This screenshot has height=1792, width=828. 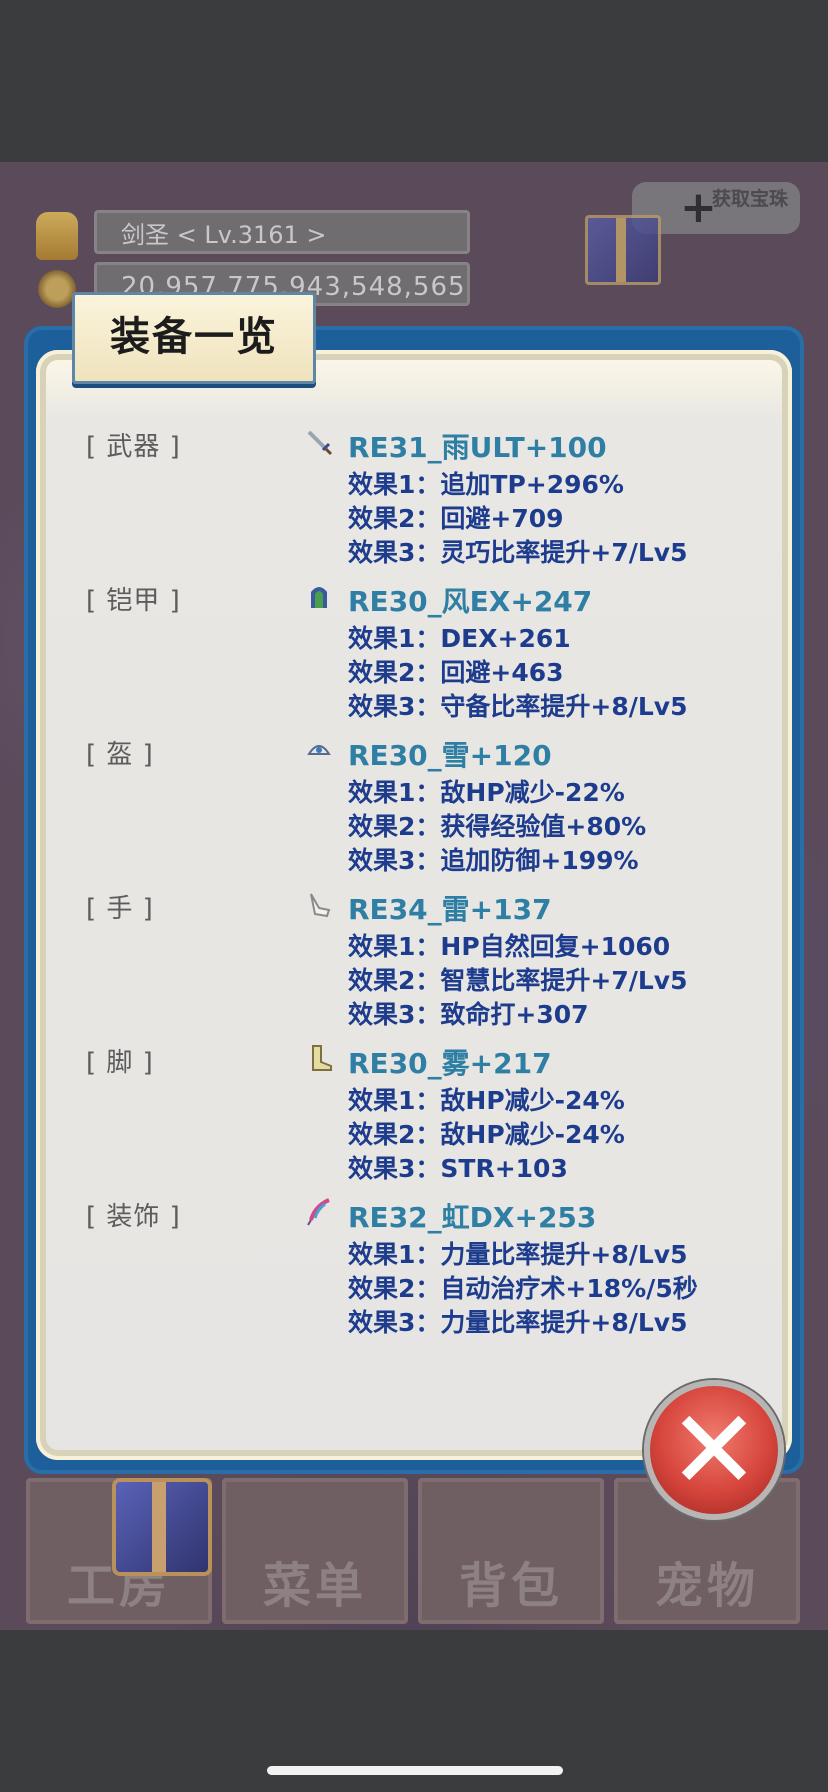 I want to click on item-effect: 效果2：获得经验值+80%, so click(x=497, y=826).